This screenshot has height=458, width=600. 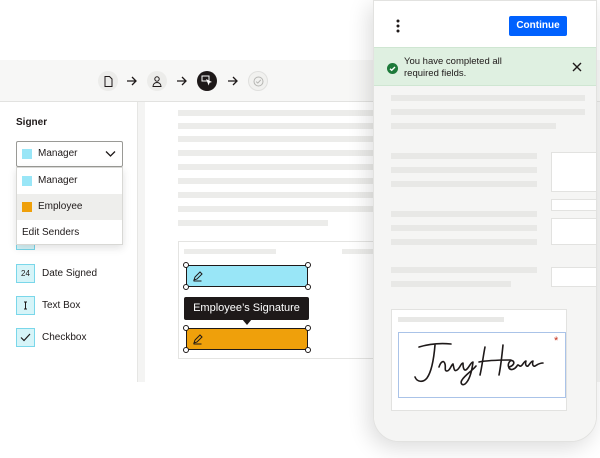 I want to click on step-fields, so click(x=207, y=81).